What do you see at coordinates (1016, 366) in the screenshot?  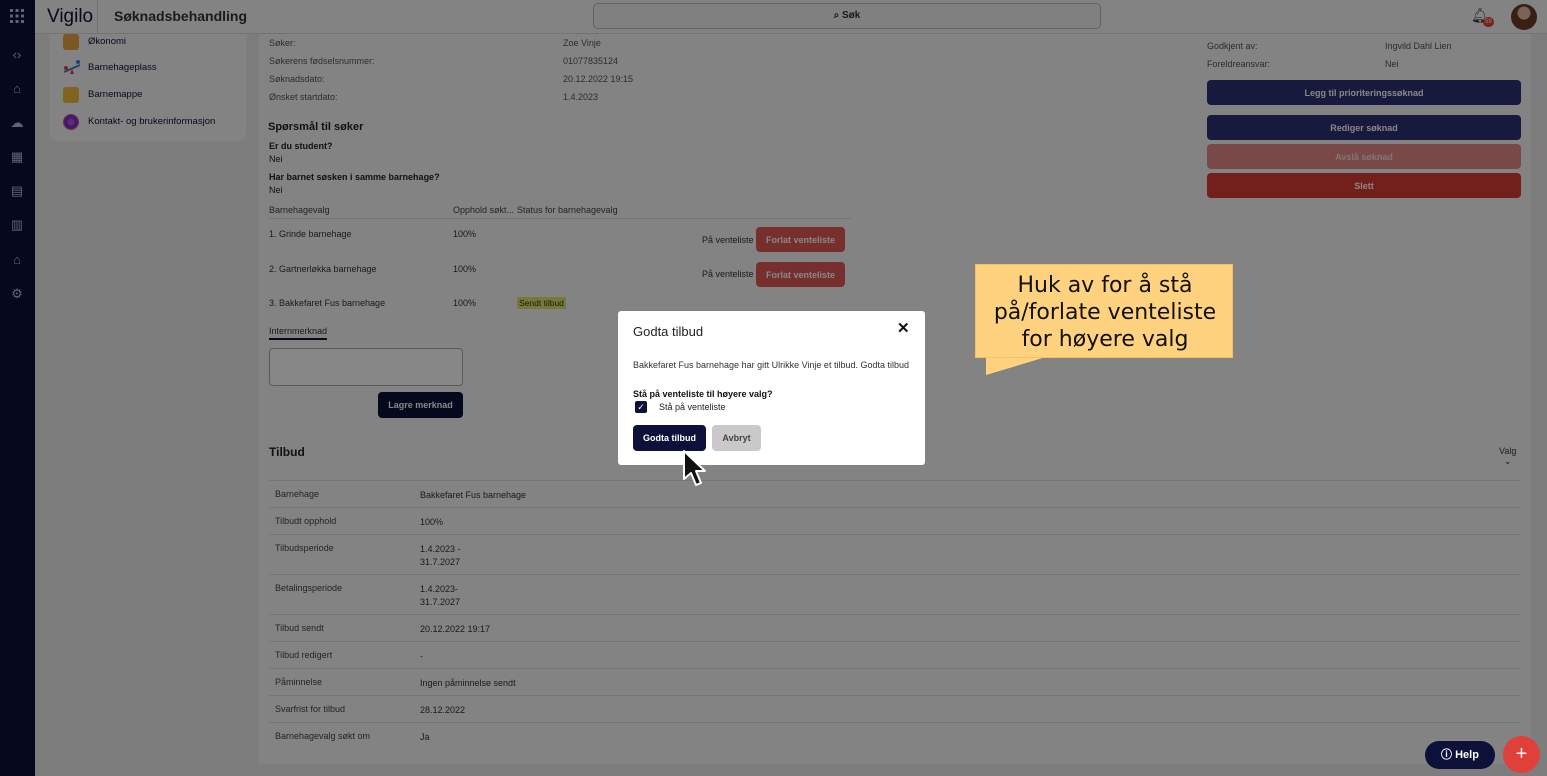 I see `callout-pointer` at bounding box center [1016, 366].